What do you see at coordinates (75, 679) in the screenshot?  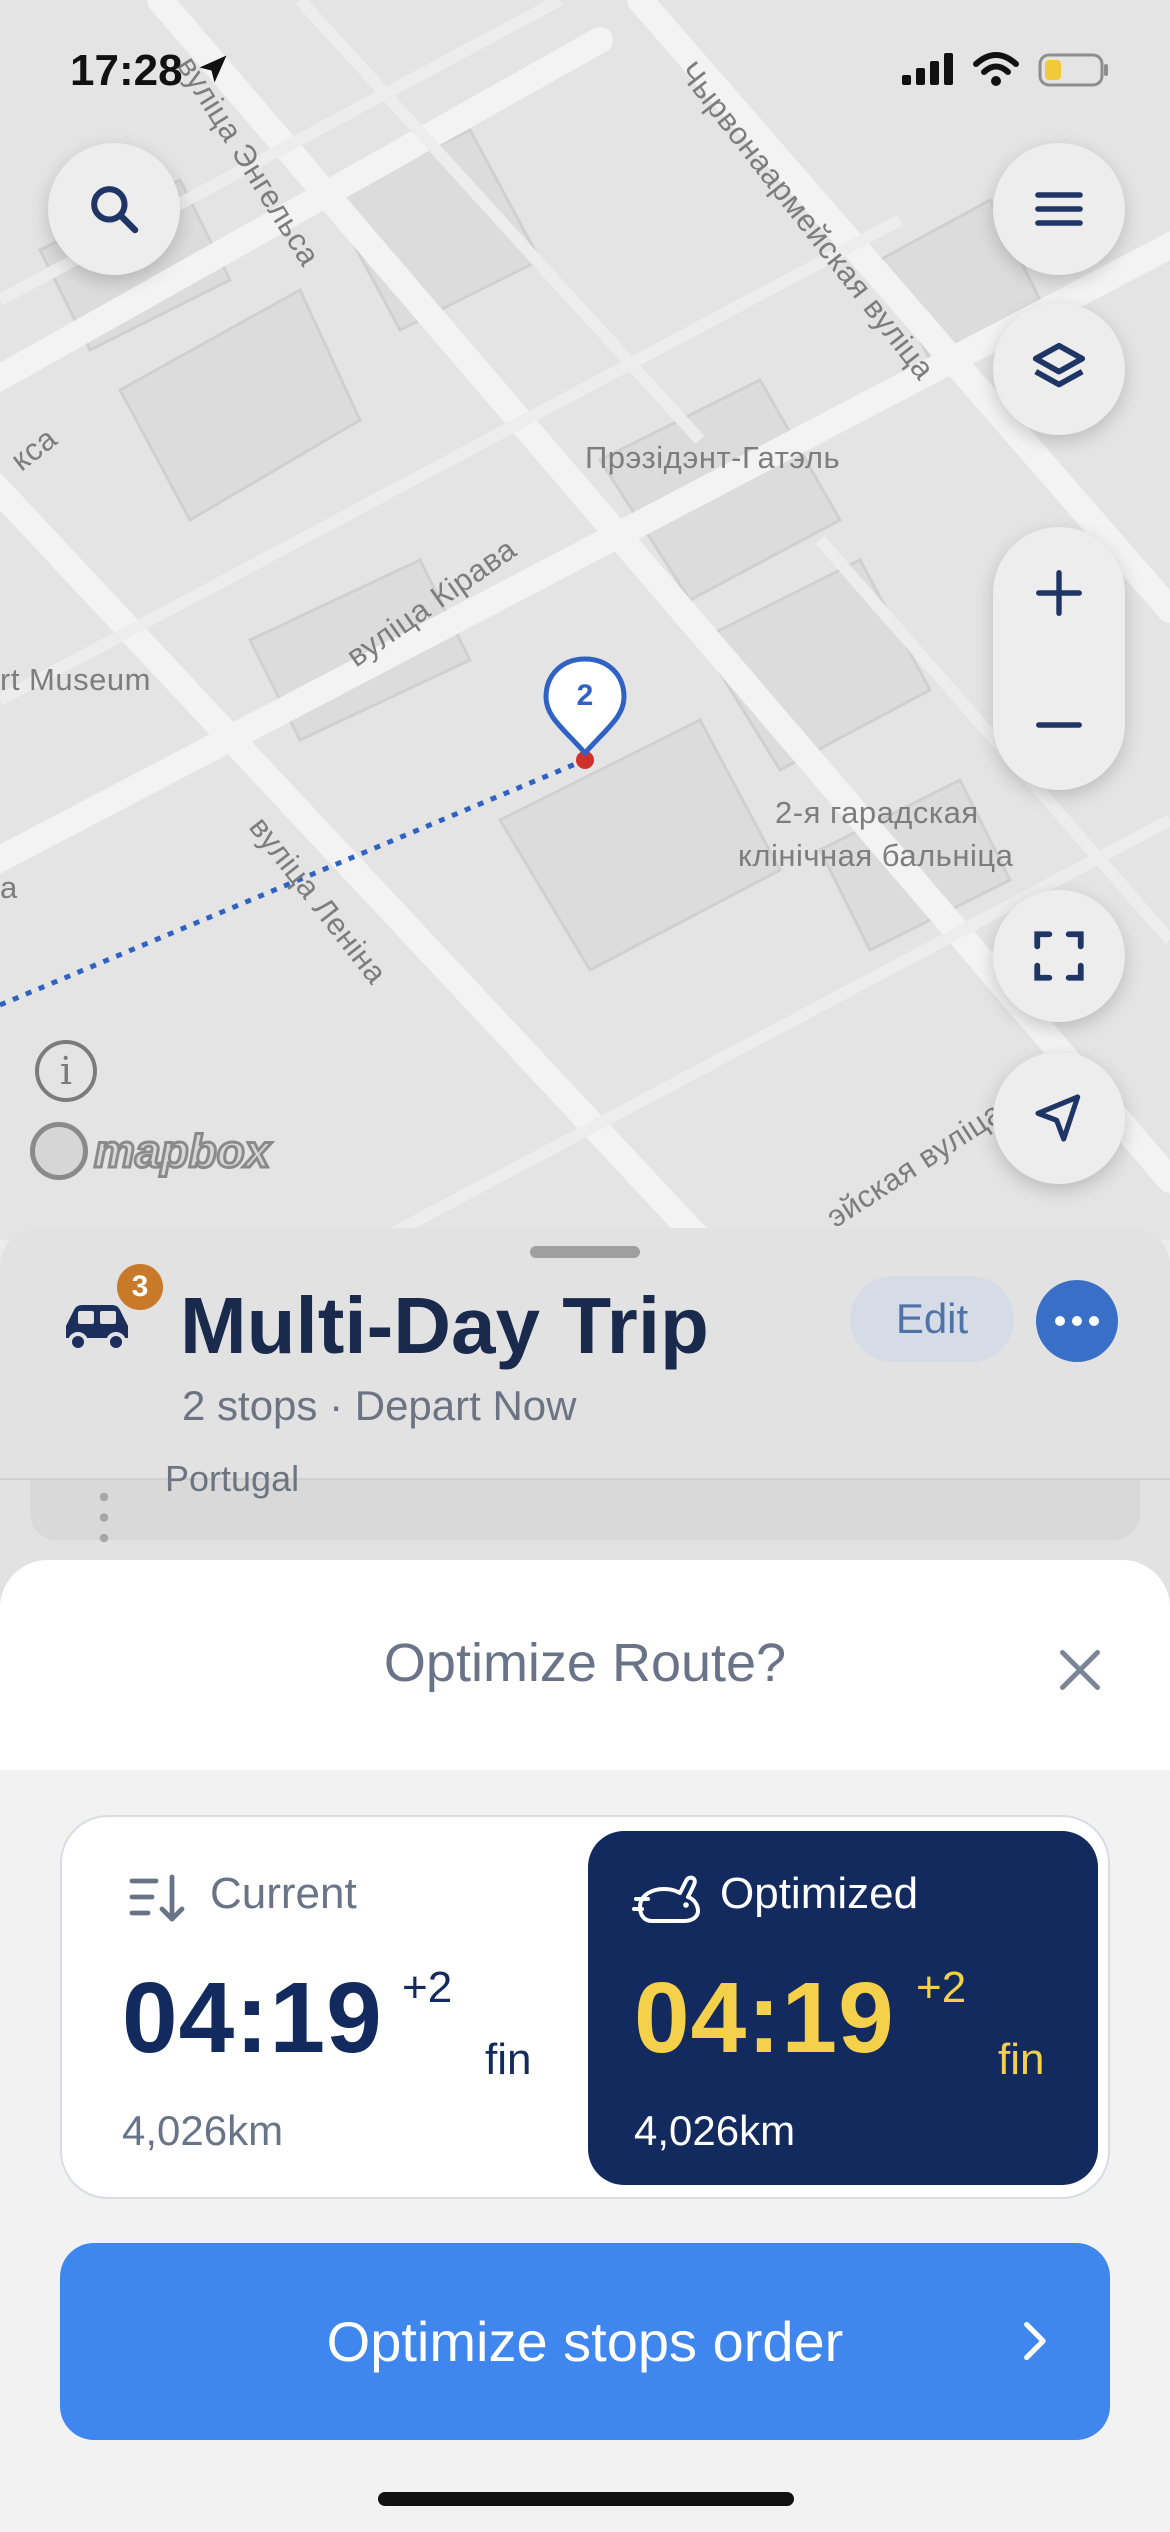 I see `poi-label: rt Museum` at bounding box center [75, 679].